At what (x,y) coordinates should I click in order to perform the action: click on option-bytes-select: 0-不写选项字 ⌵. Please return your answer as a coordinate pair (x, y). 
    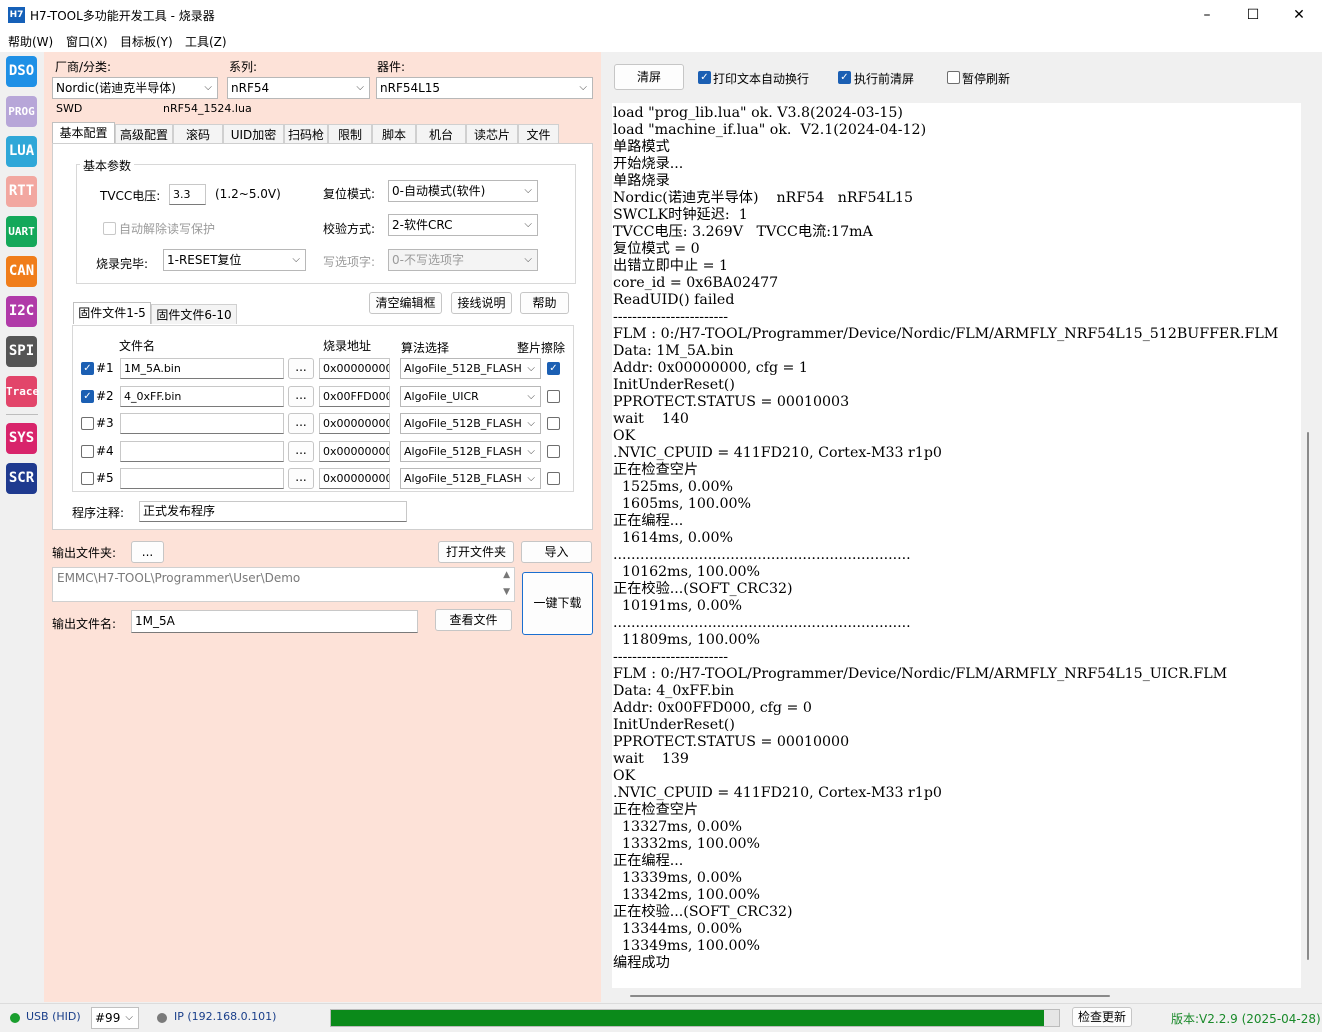
    Looking at the image, I should click on (463, 260).